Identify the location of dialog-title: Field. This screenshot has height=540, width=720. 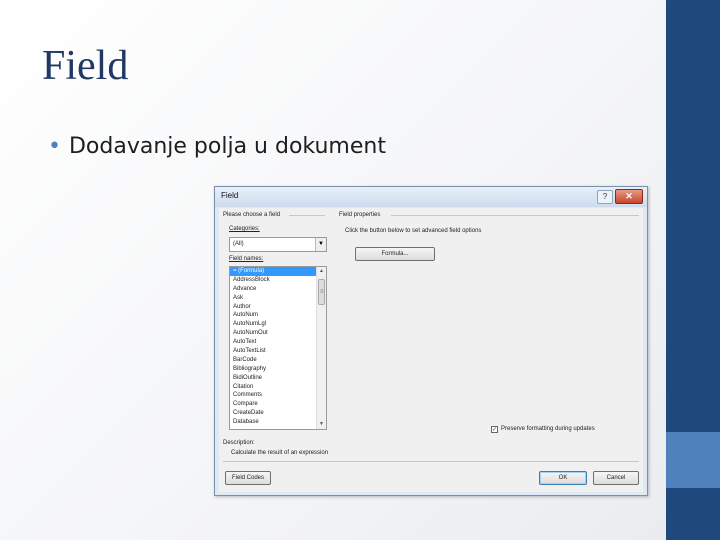
(230, 195).